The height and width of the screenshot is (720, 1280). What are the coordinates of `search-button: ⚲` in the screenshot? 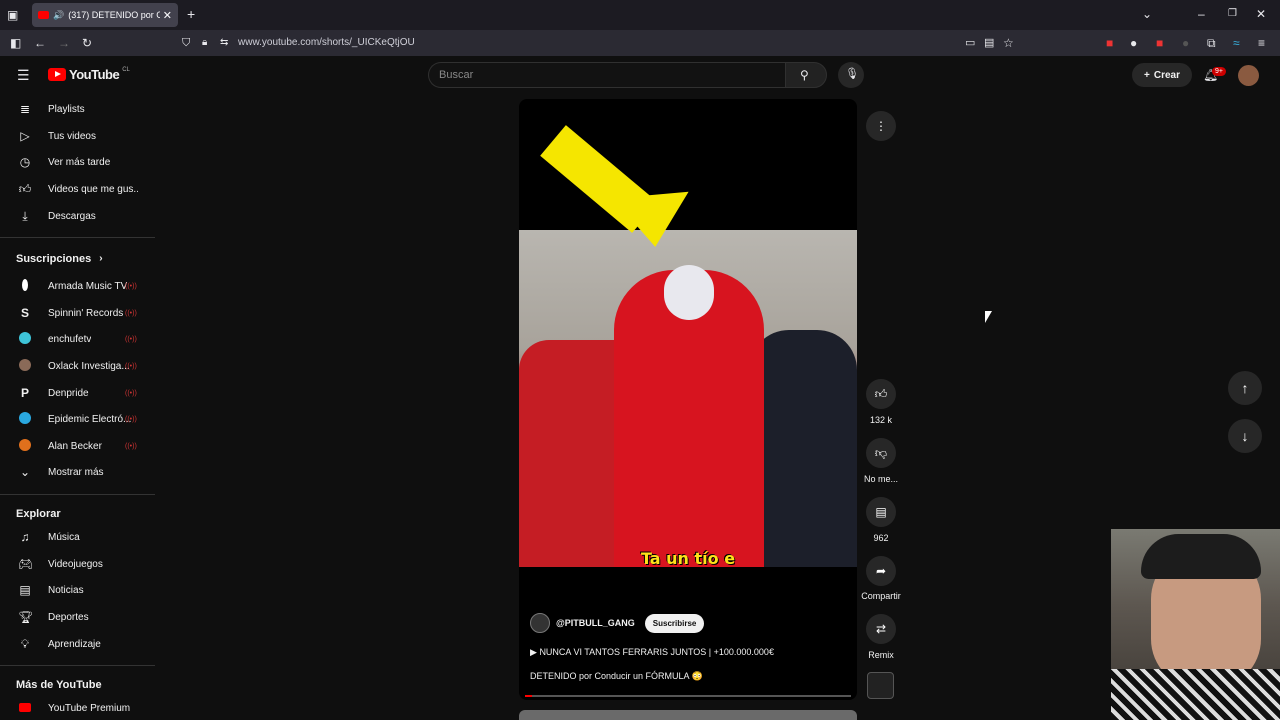 It's located at (806, 75).